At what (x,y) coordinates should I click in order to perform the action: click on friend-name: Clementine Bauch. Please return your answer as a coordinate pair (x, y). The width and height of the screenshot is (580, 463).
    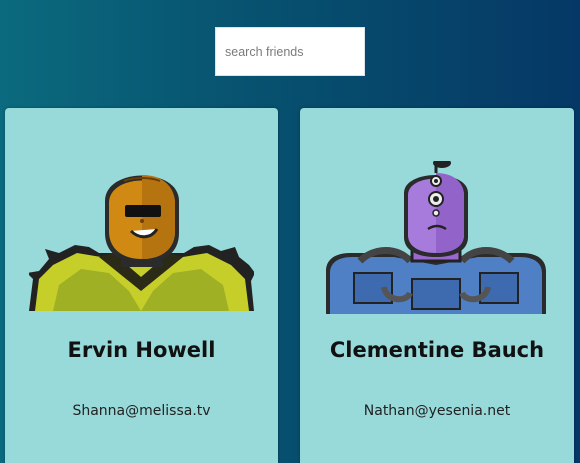
    Looking at the image, I should click on (437, 350).